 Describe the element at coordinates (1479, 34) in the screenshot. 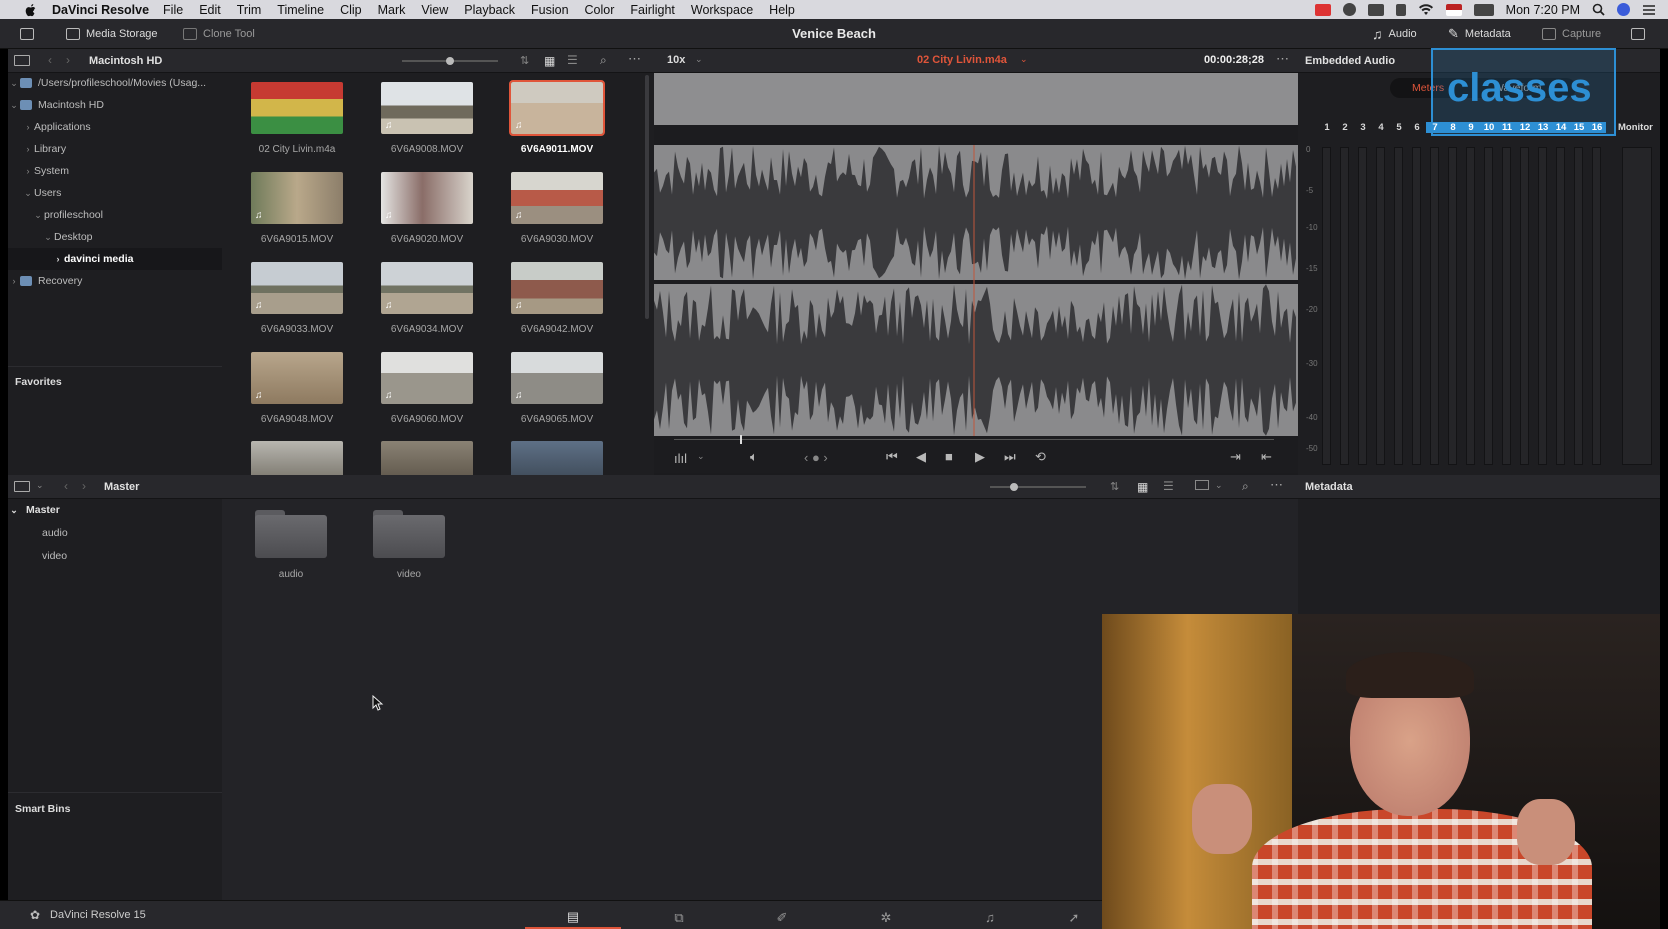

I see `metadata-button: ✎ Metadata` at that location.